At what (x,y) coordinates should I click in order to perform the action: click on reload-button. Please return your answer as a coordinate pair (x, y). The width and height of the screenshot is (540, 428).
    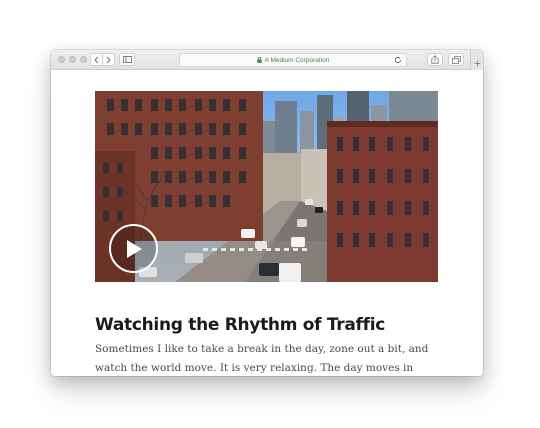
    Looking at the image, I should click on (398, 60).